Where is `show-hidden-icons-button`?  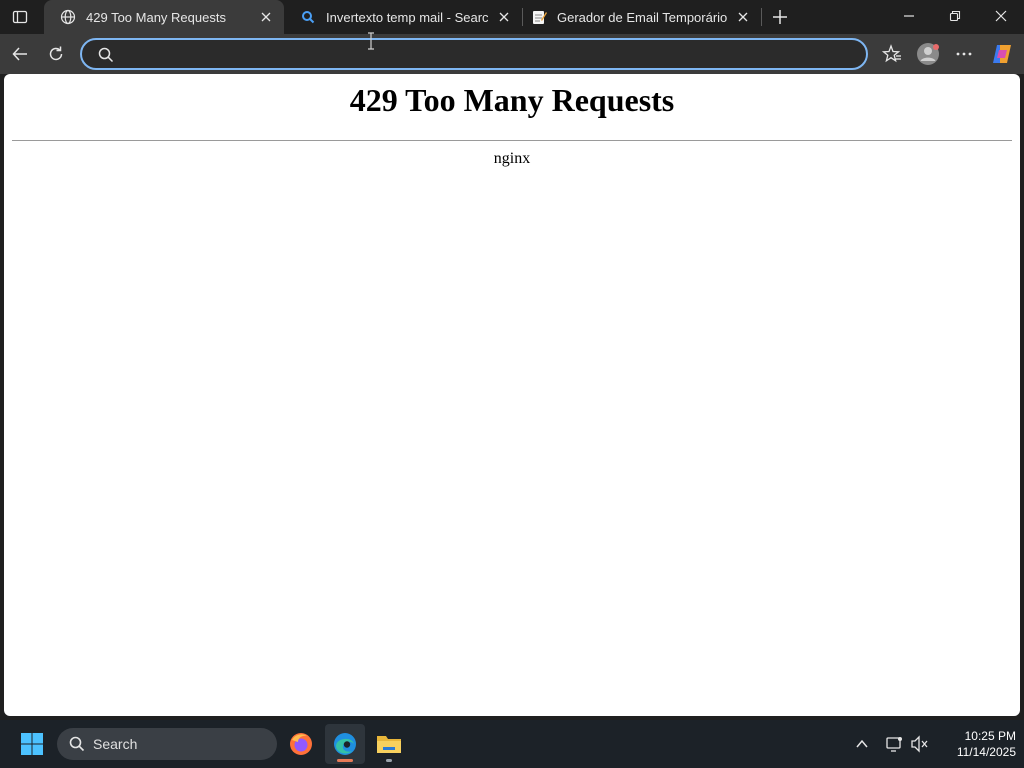
show-hidden-icons-button is located at coordinates (862, 744).